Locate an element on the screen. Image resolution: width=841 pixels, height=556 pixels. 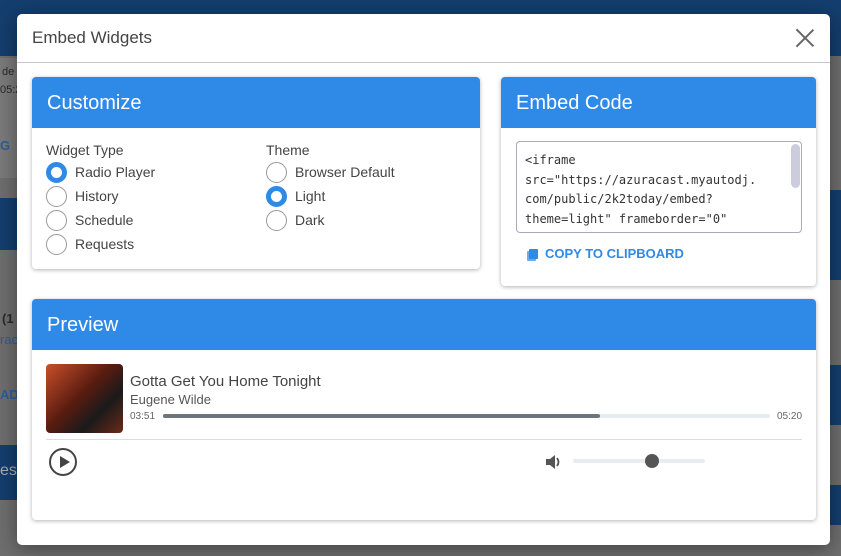
song-title: Gotta Get You Home Tonight is located at coordinates (225, 381).